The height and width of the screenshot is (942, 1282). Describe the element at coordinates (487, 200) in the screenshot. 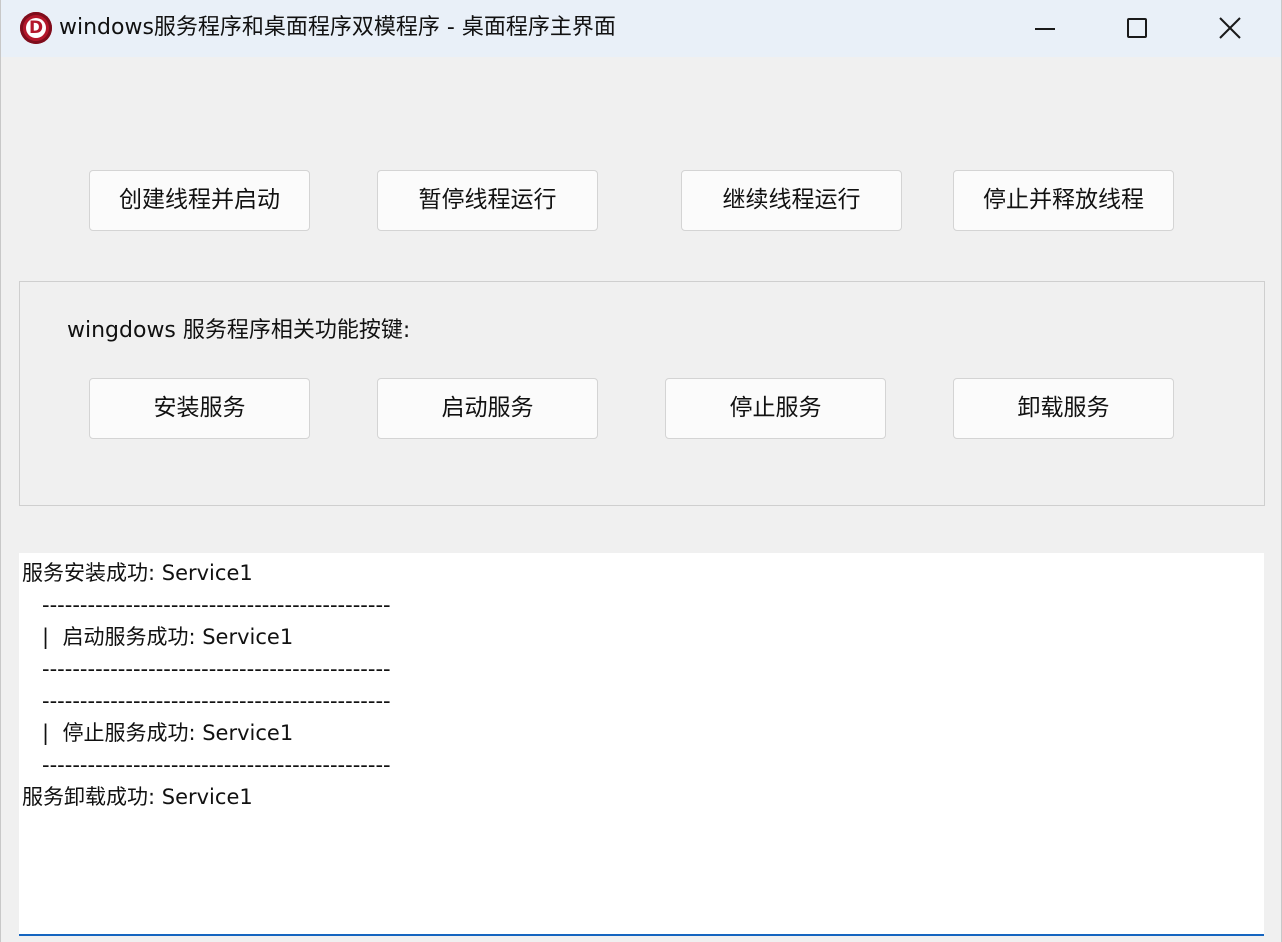

I see `pause-thread-button: 暂停线程运行` at that location.